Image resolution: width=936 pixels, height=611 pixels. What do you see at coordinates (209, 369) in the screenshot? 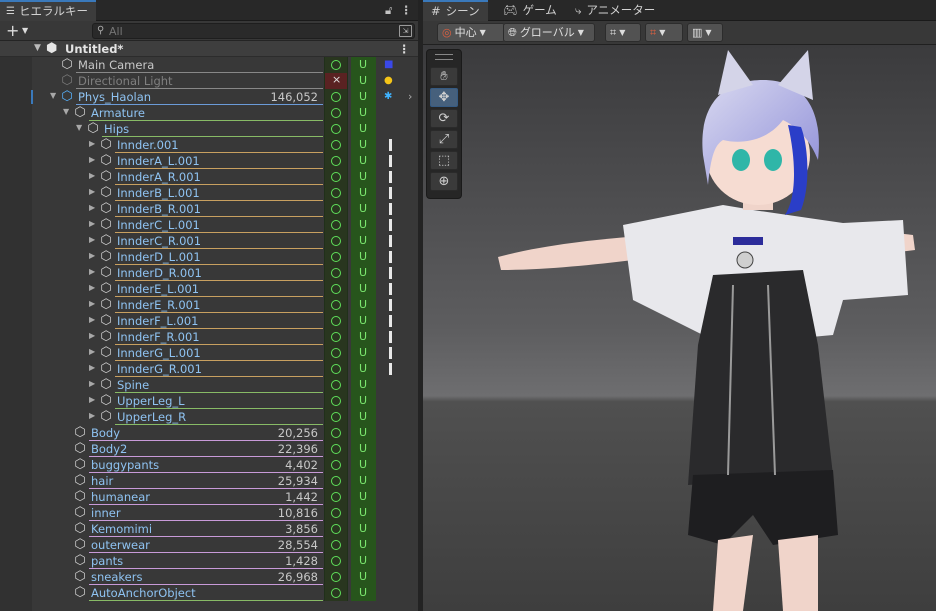
I see `hierarchy-row: ▶ ⬡ InnderG_R.001 U` at bounding box center [209, 369].